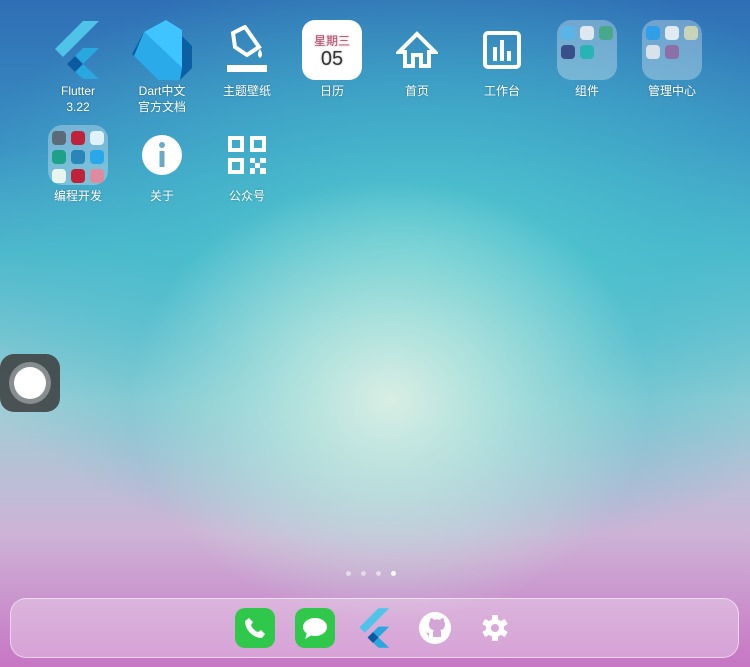  What do you see at coordinates (246, 91) in the screenshot?
I see `app-label: 主题壁纸` at bounding box center [246, 91].